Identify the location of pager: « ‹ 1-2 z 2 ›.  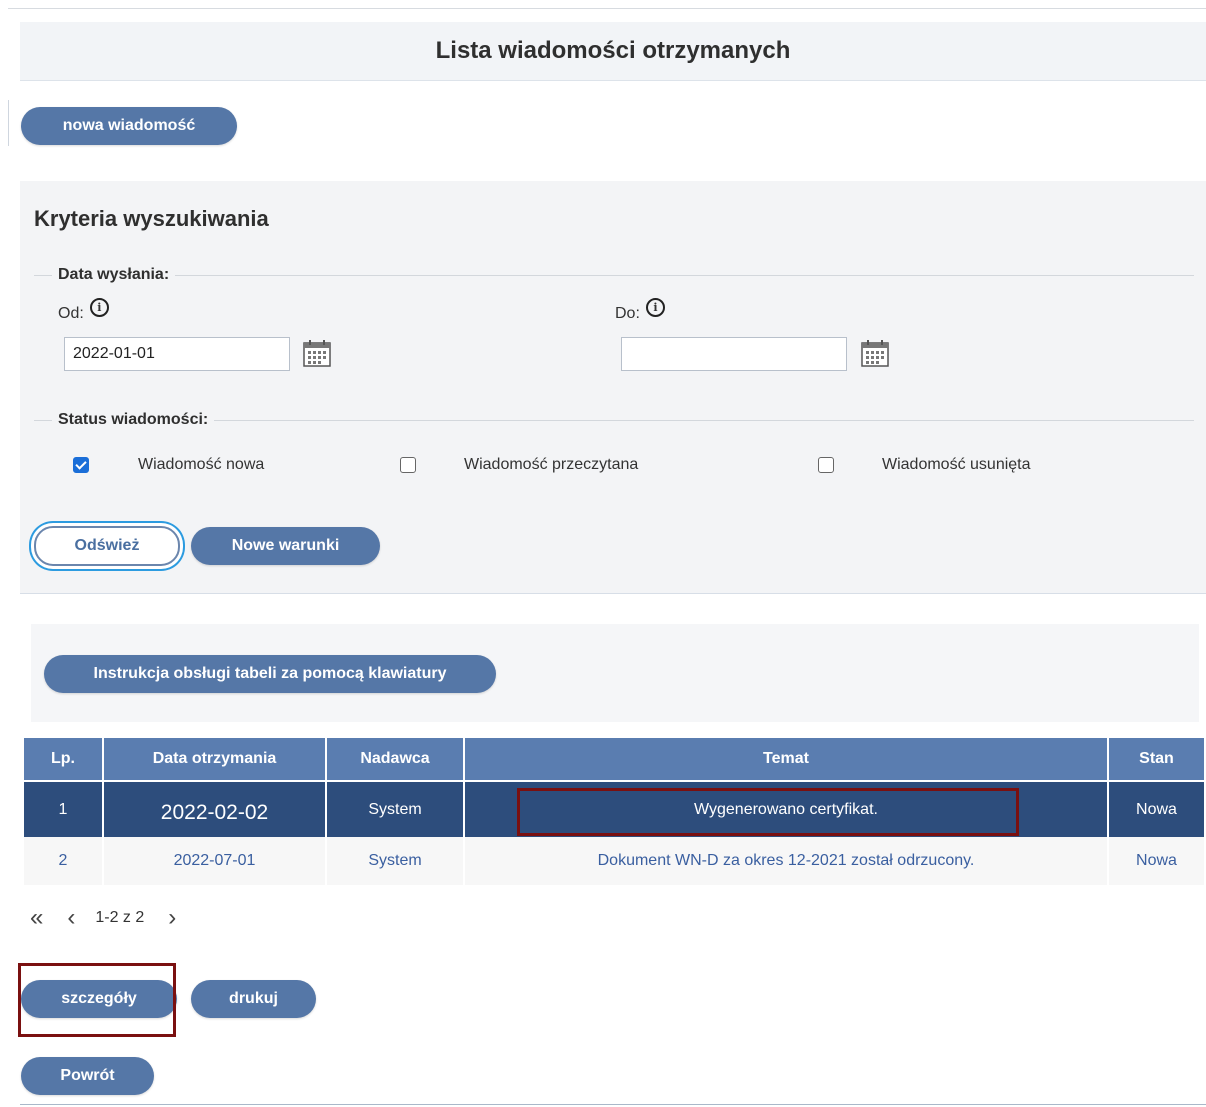
(103, 918).